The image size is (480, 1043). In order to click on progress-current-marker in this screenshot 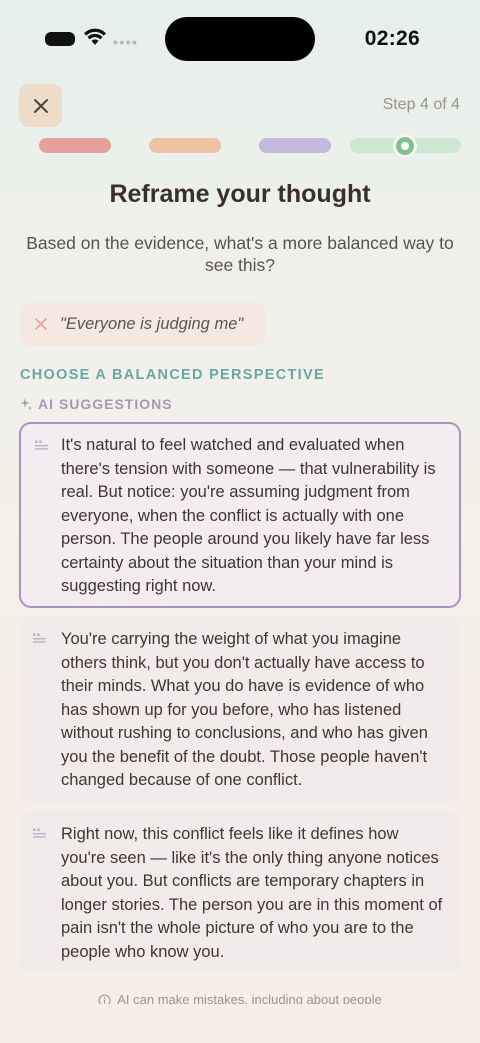, I will do `click(405, 146)`.